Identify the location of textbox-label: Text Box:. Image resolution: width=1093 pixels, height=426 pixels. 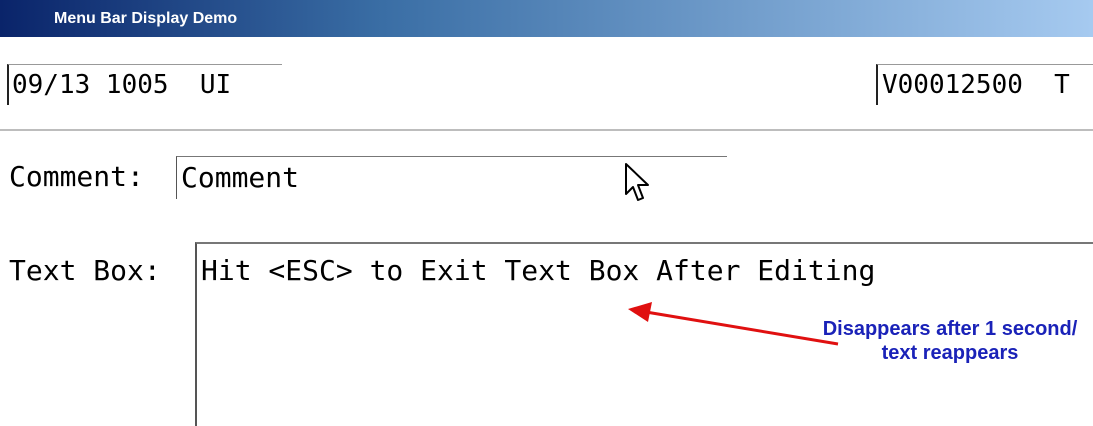
(85, 270).